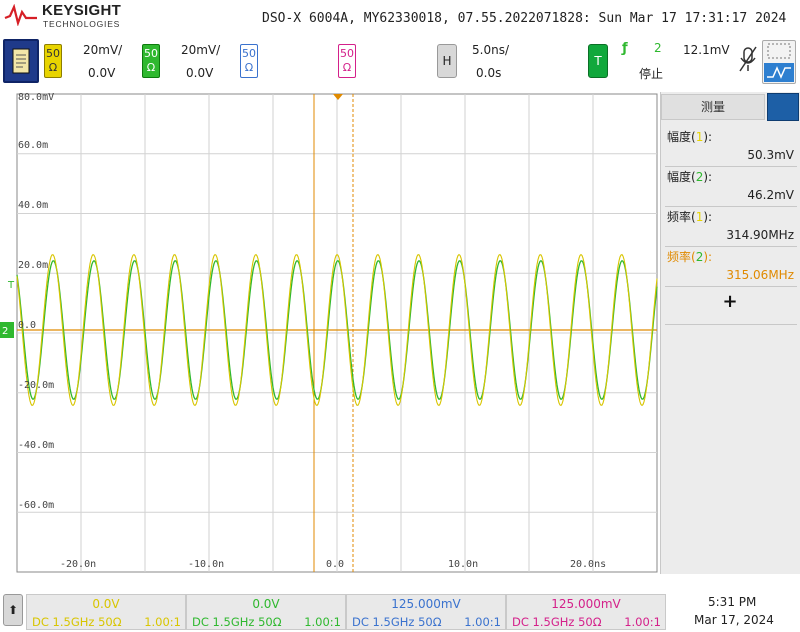  Describe the element at coordinates (5, 331) in the screenshot. I see `channel-2-marker-label: 2` at that location.